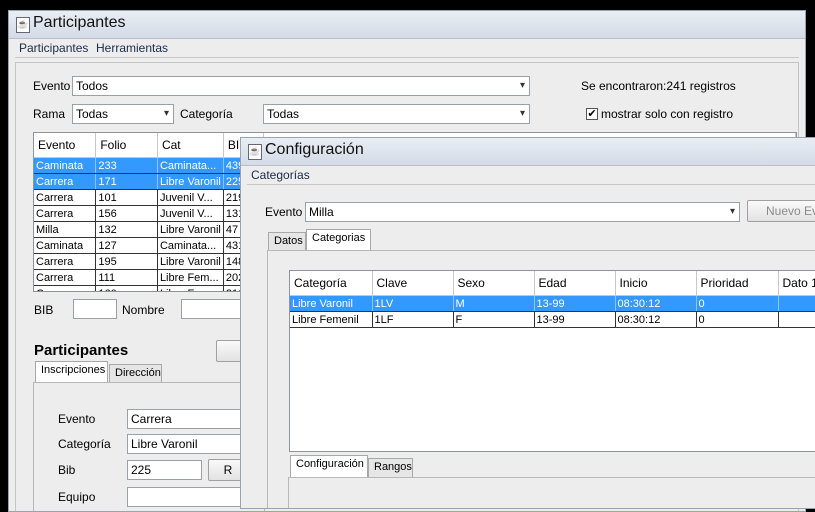 This screenshot has height=512, width=815. I want to click on table-cell: Milla, so click(65, 229).